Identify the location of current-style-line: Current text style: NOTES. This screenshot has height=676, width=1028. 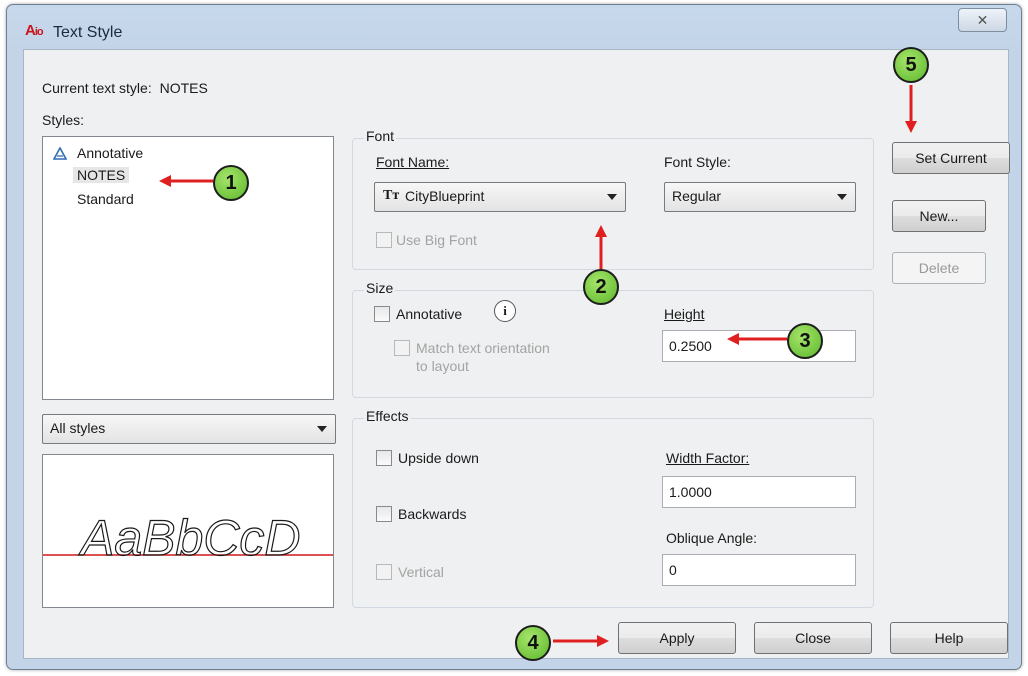
(125, 88).